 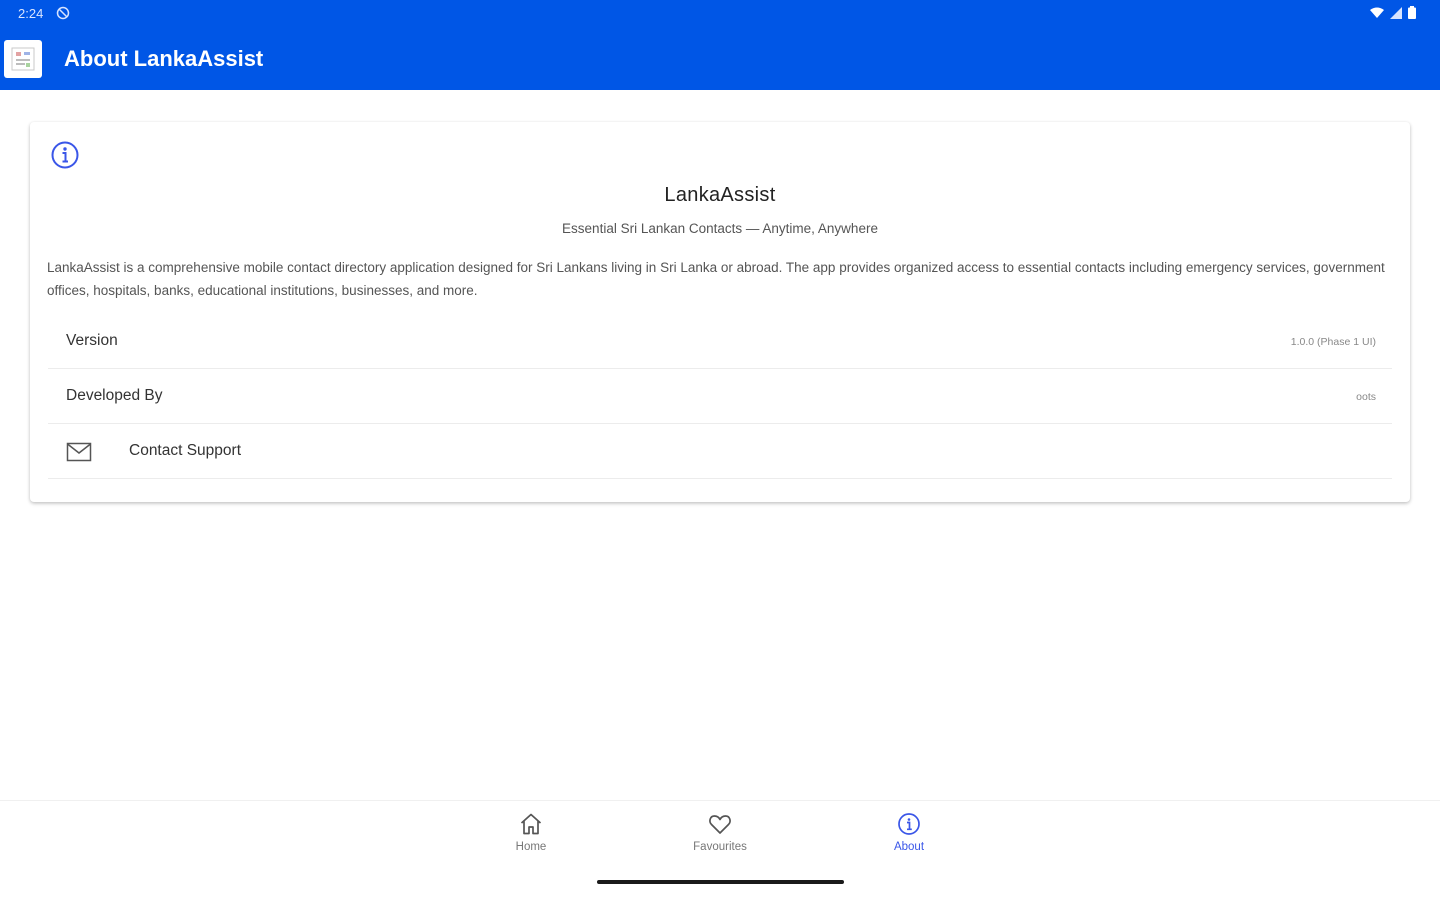 I want to click on page-title: About LankaAssist, so click(x=164, y=58).